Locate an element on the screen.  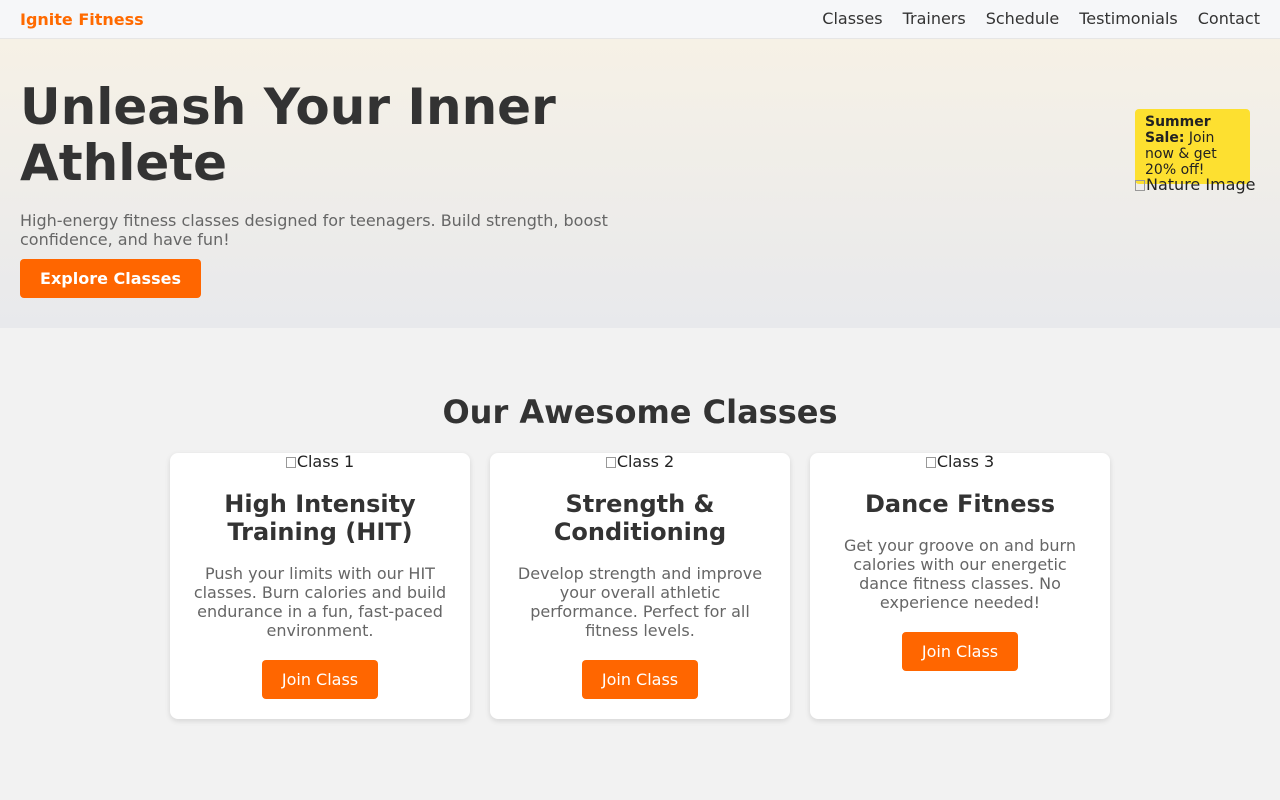
class-card-title: Strength & Conditioning is located at coordinates (640, 518).